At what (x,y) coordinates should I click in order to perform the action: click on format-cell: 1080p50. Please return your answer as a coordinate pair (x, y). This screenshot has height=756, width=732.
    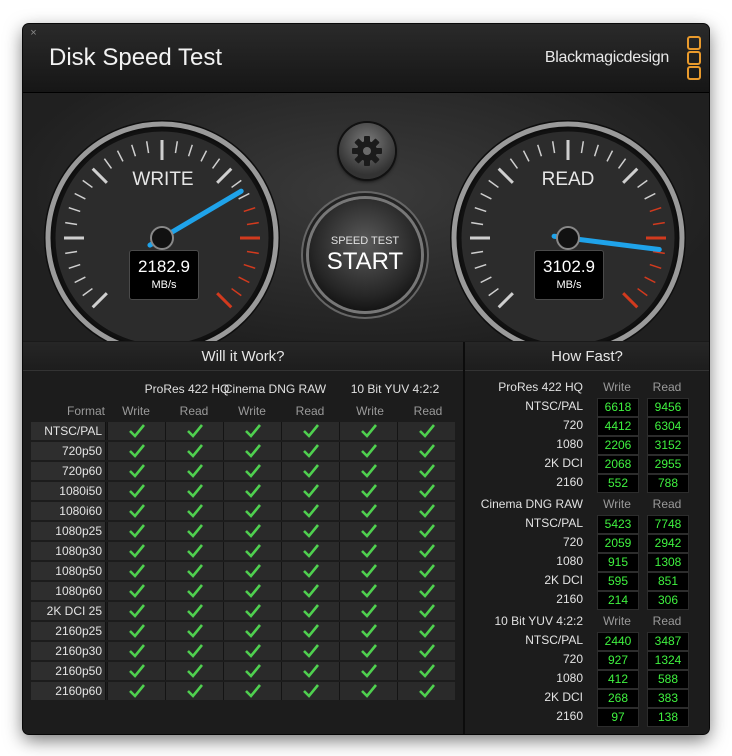
    Looking at the image, I should click on (68, 571).